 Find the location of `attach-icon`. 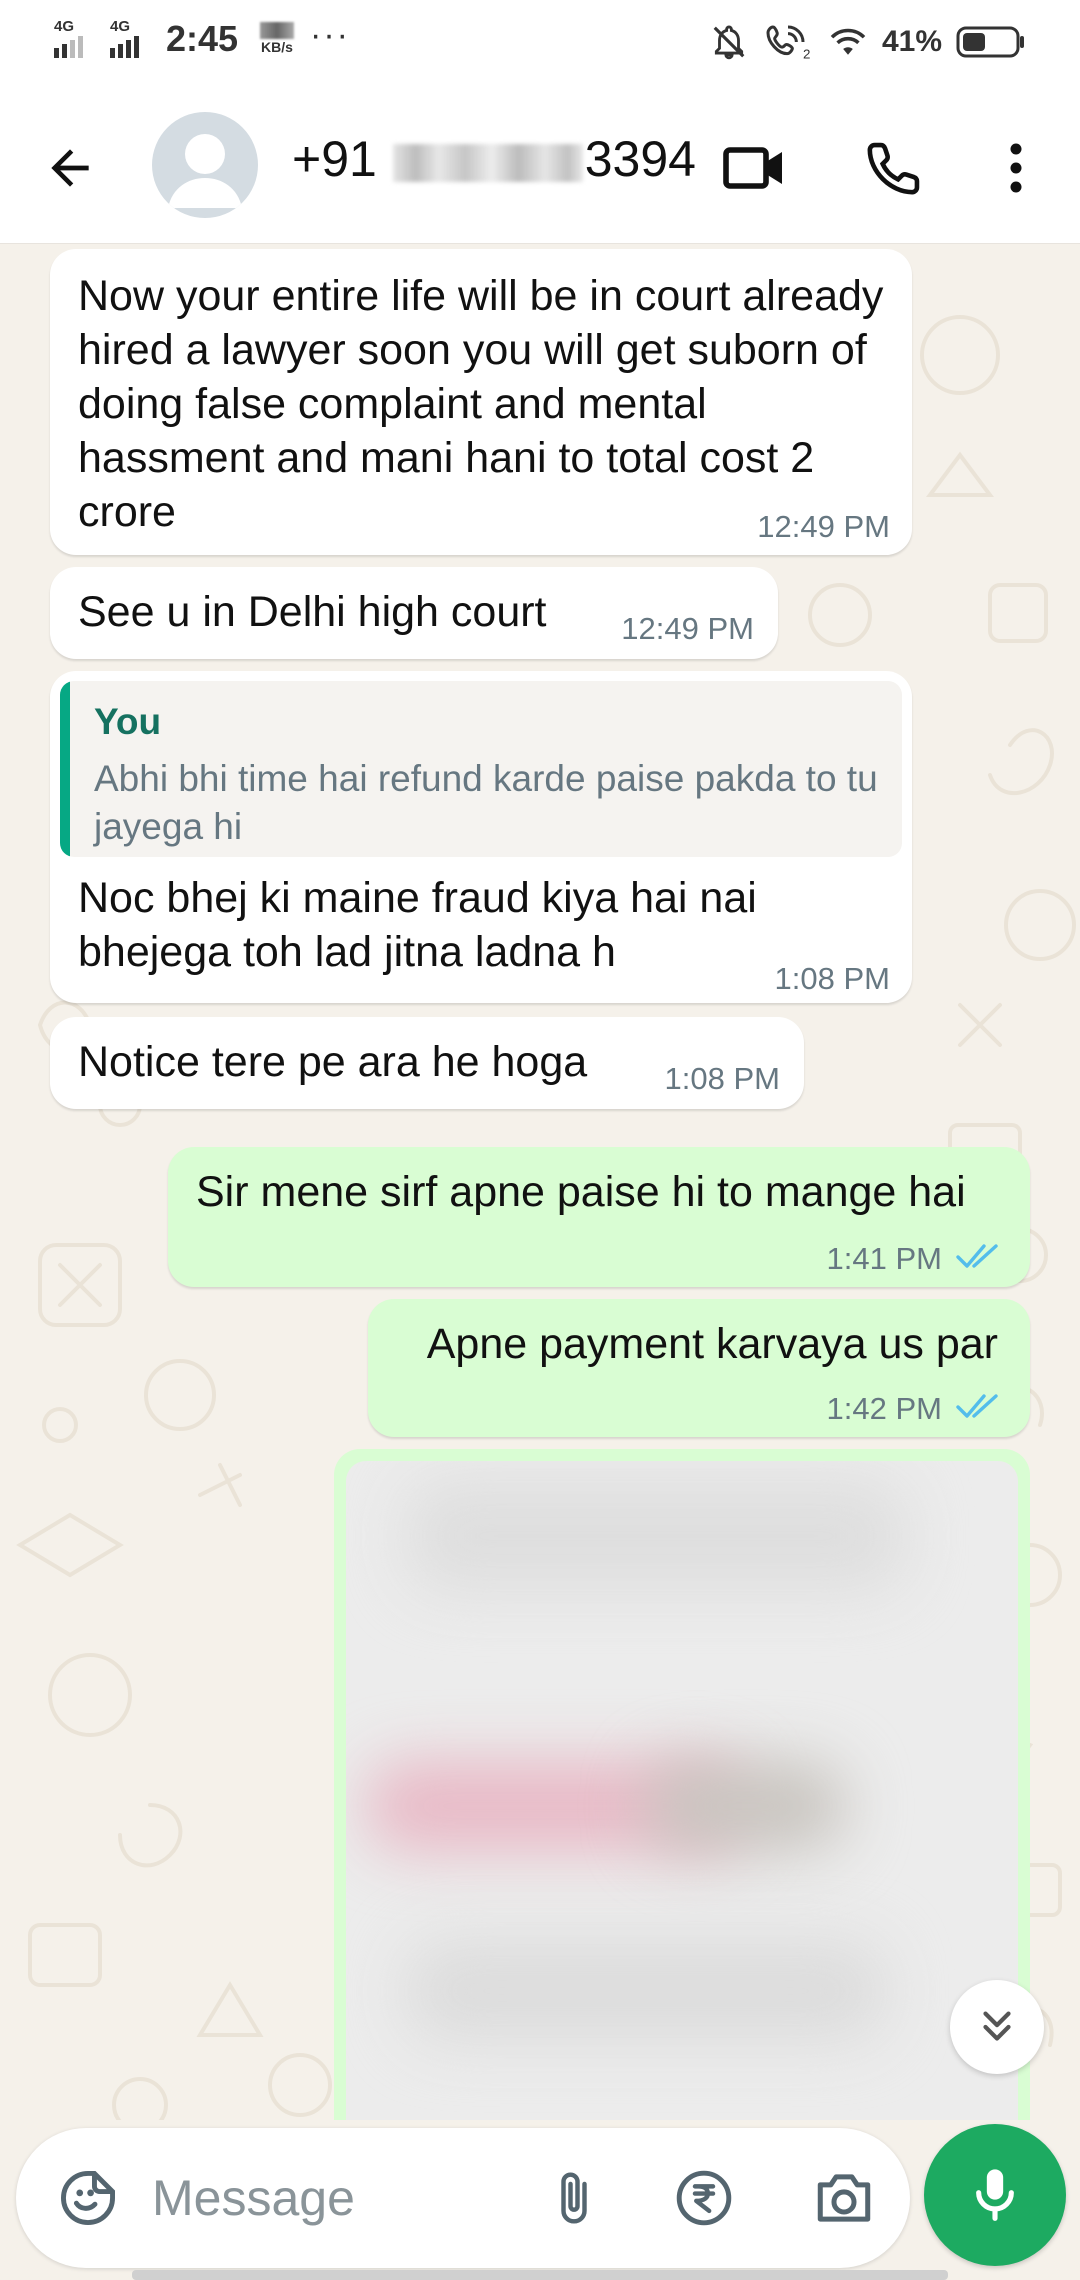

attach-icon is located at coordinates (574, 2198).